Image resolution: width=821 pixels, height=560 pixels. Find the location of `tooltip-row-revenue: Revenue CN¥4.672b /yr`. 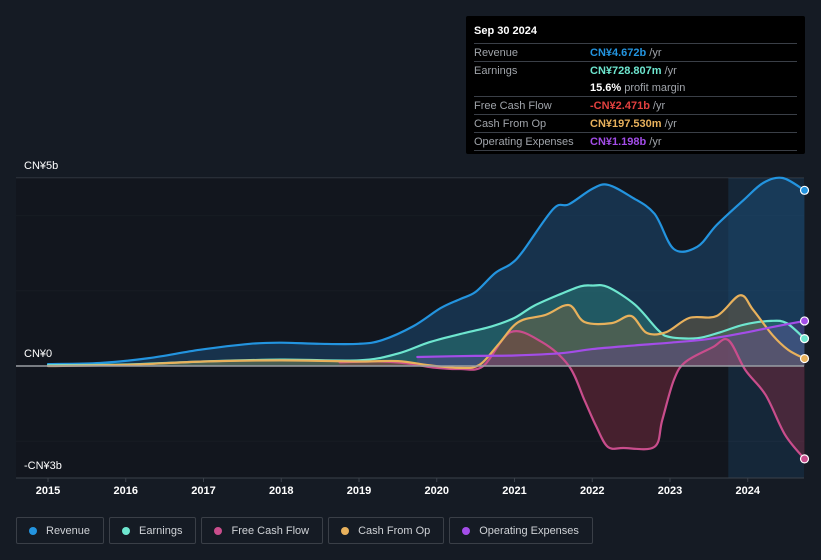

tooltip-row-revenue: Revenue CN¥4.672b /yr is located at coordinates (635, 53).